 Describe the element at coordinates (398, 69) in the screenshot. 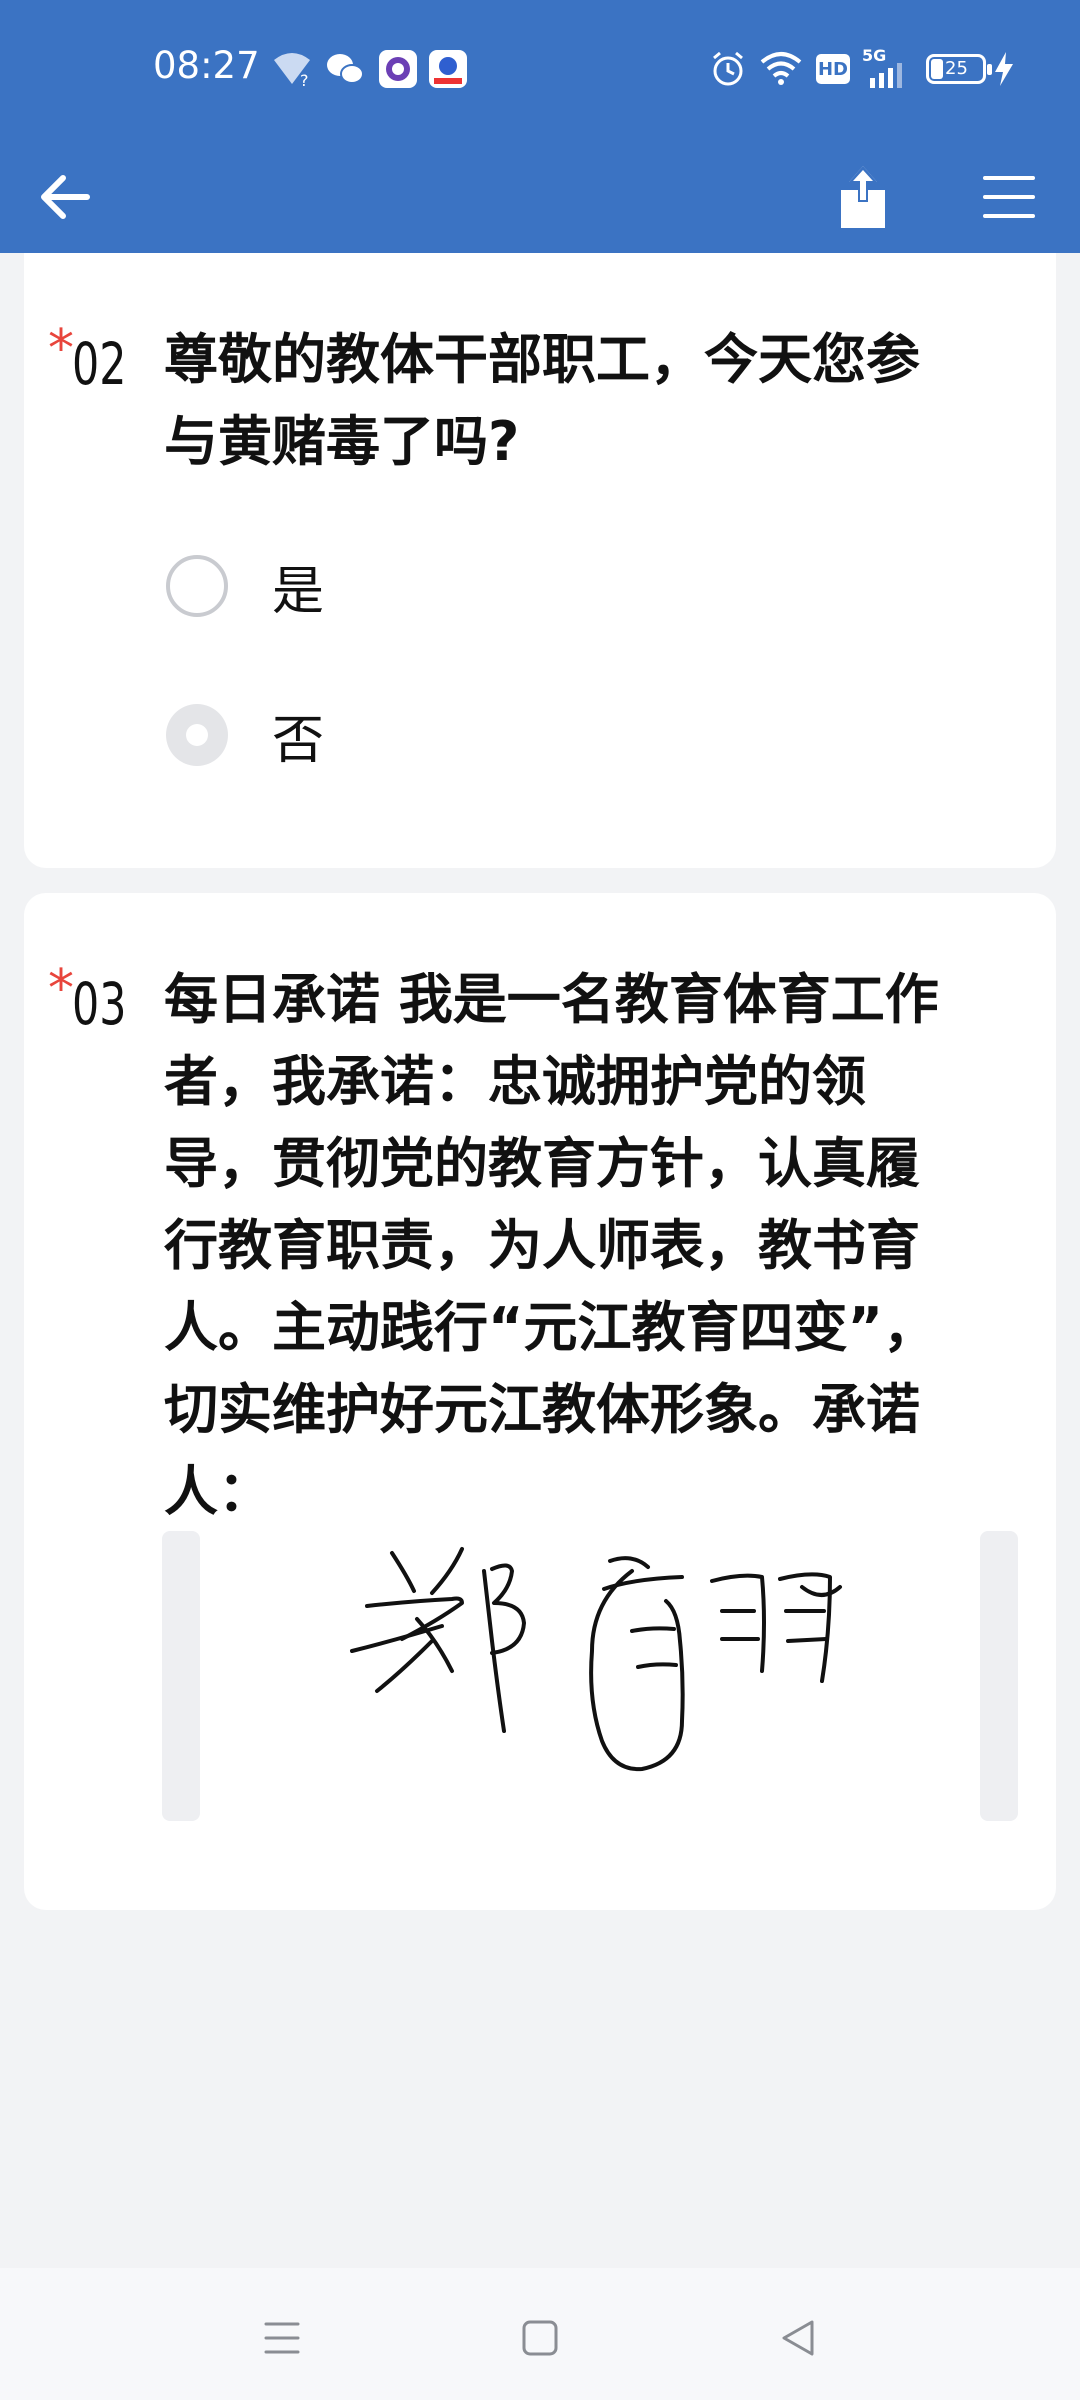

I see `app-icon` at that location.